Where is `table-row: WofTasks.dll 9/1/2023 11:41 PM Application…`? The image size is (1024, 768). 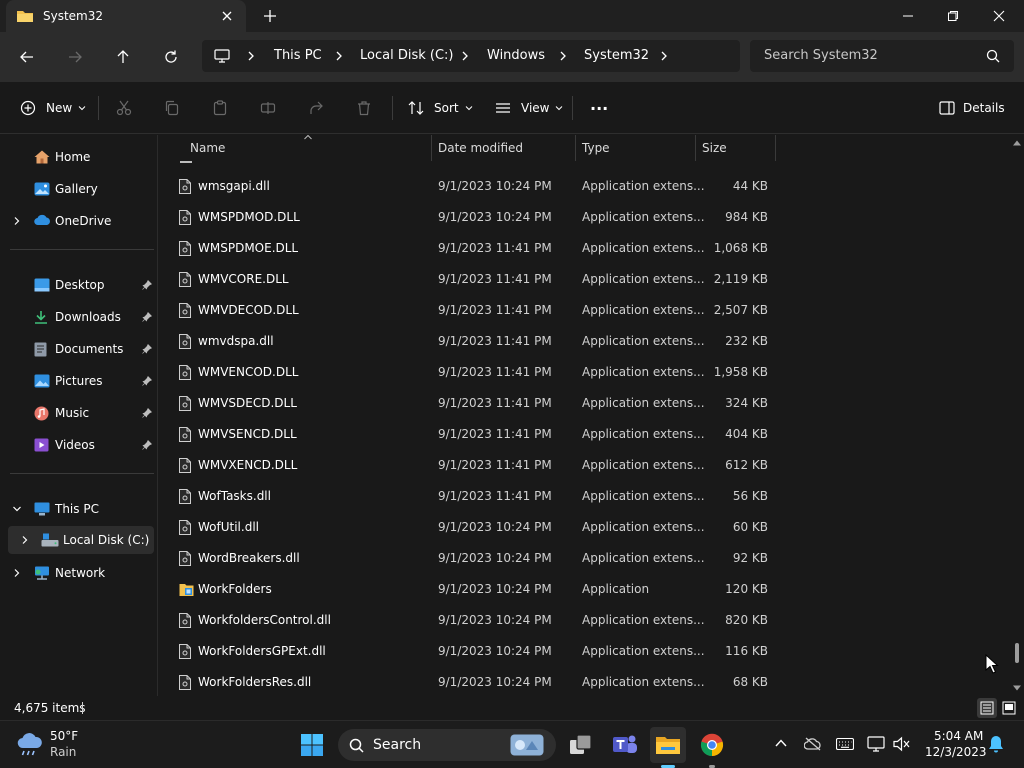 table-row: WofTasks.dll 9/1/2023 11:41 PM Application… is located at coordinates (585, 496).